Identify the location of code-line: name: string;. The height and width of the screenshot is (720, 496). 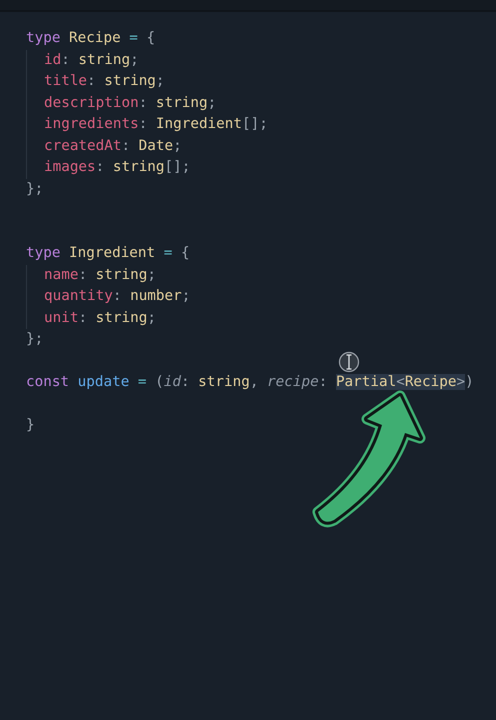
(261, 275).